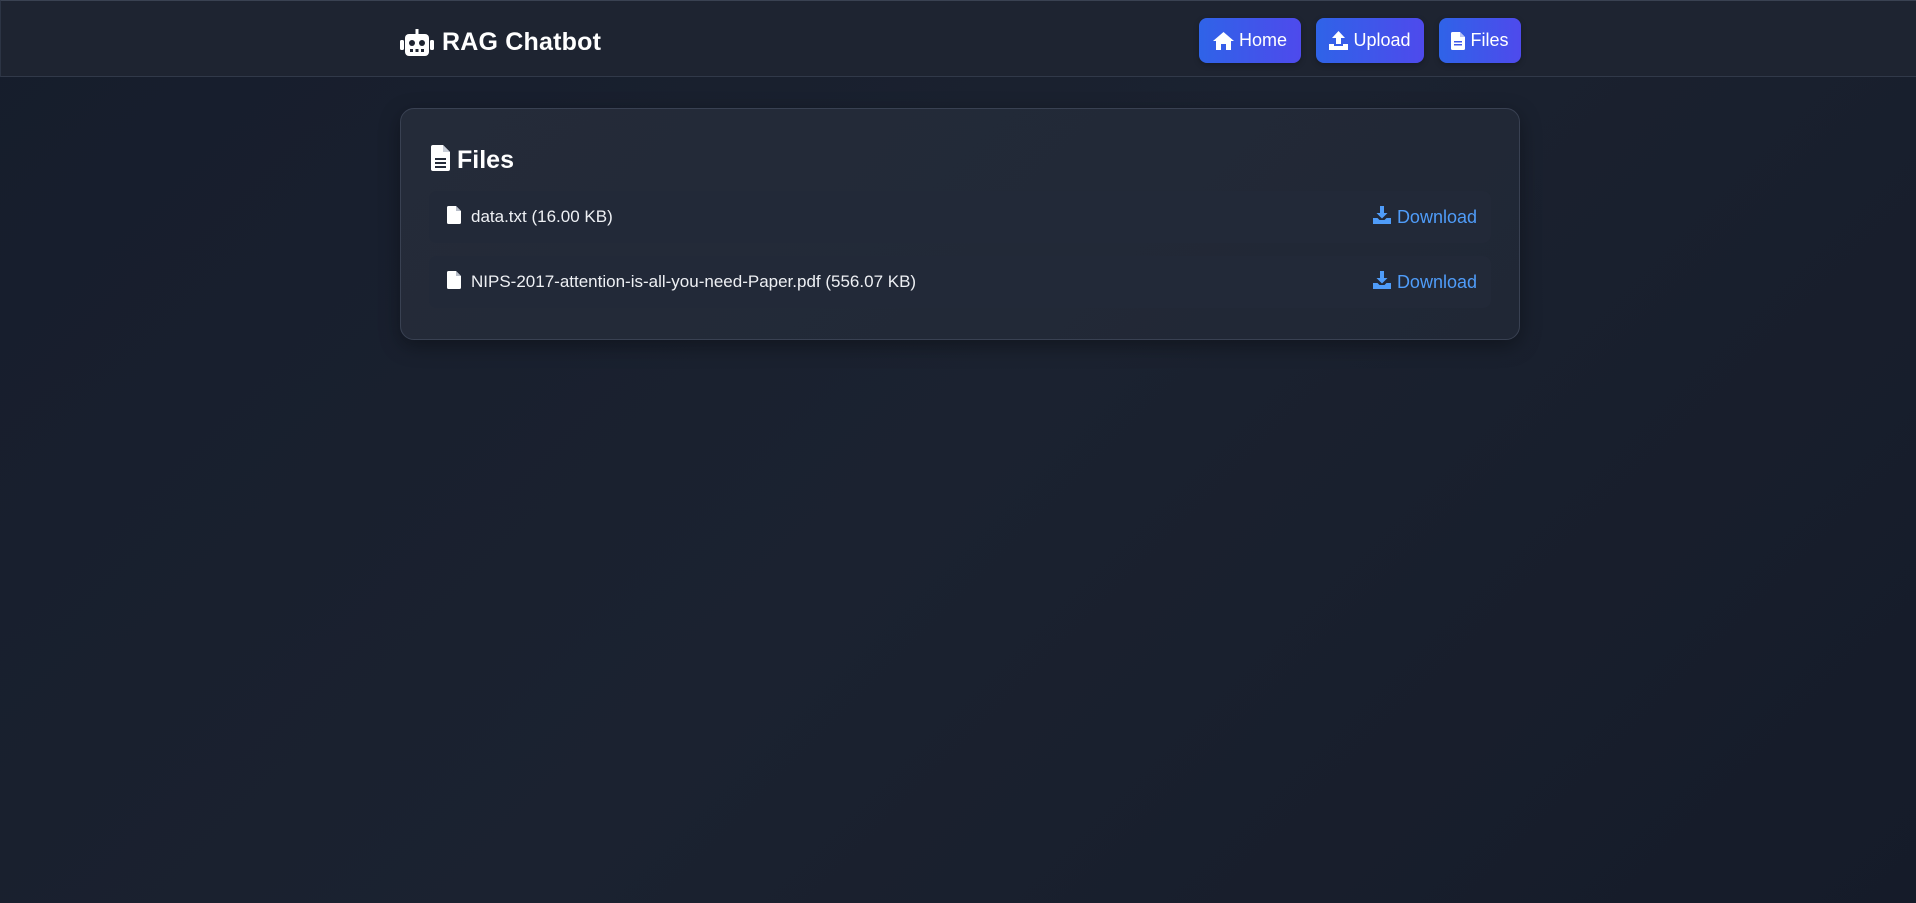 This screenshot has width=1916, height=903. What do you see at coordinates (542, 216) in the screenshot?
I see `file-name: data.txt (16.00 KB)` at bounding box center [542, 216].